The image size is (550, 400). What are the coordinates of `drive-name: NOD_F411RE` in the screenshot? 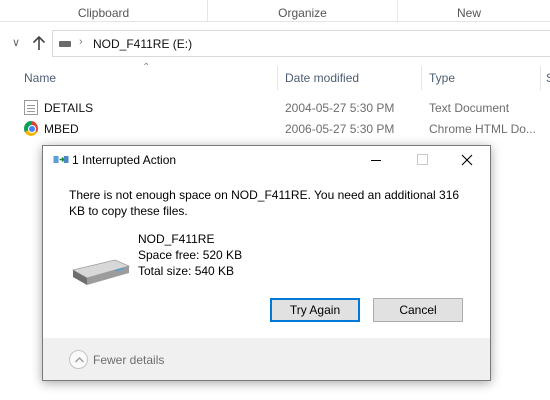 It's located at (176, 239).